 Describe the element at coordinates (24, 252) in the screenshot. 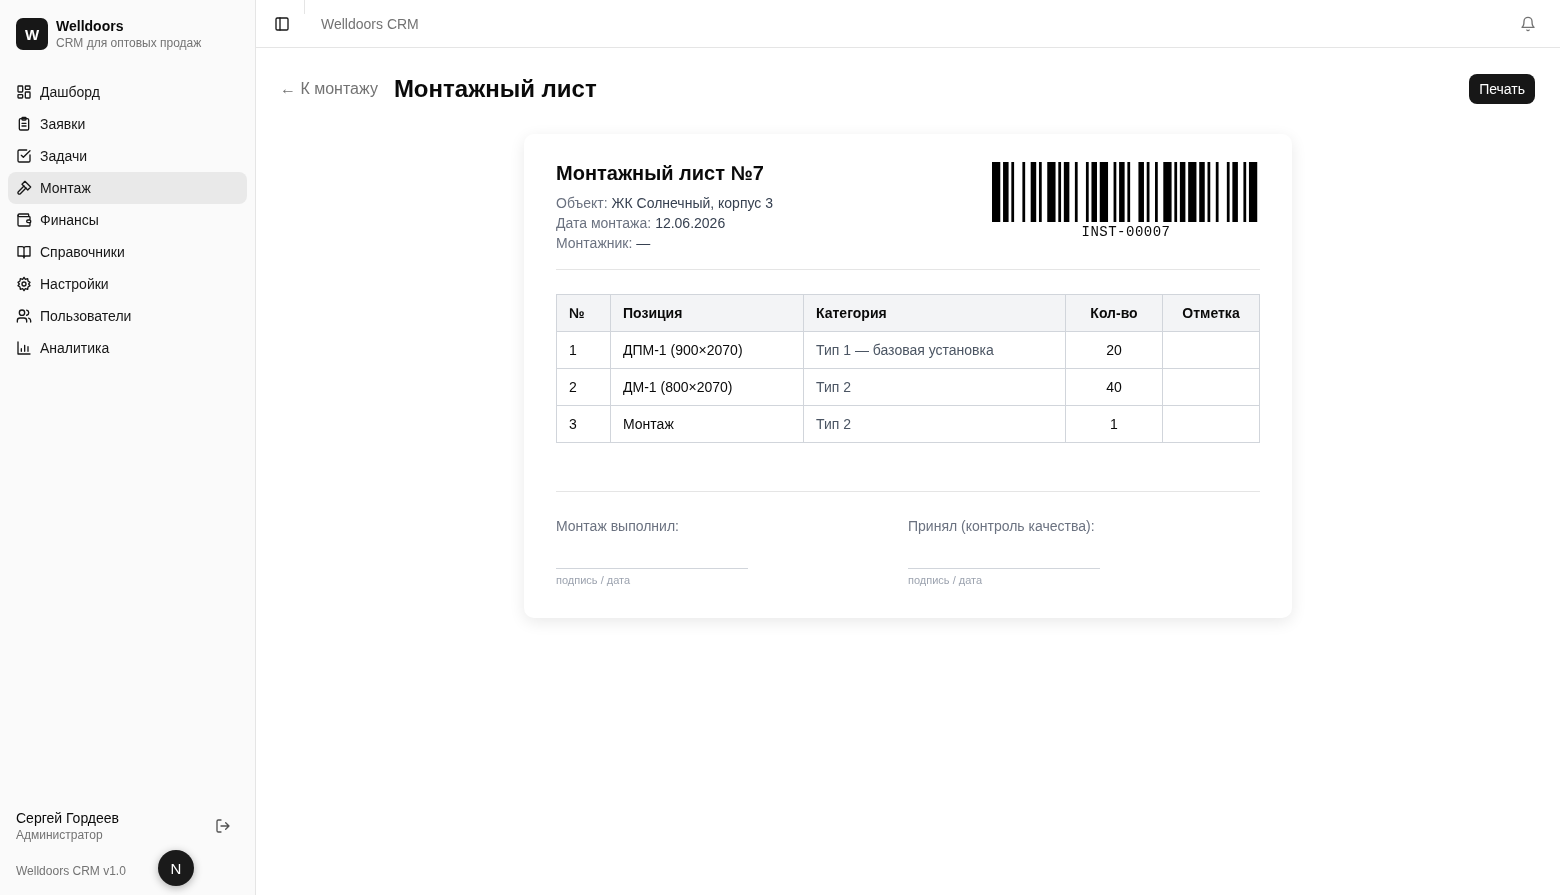

I see `book-icon` at that location.